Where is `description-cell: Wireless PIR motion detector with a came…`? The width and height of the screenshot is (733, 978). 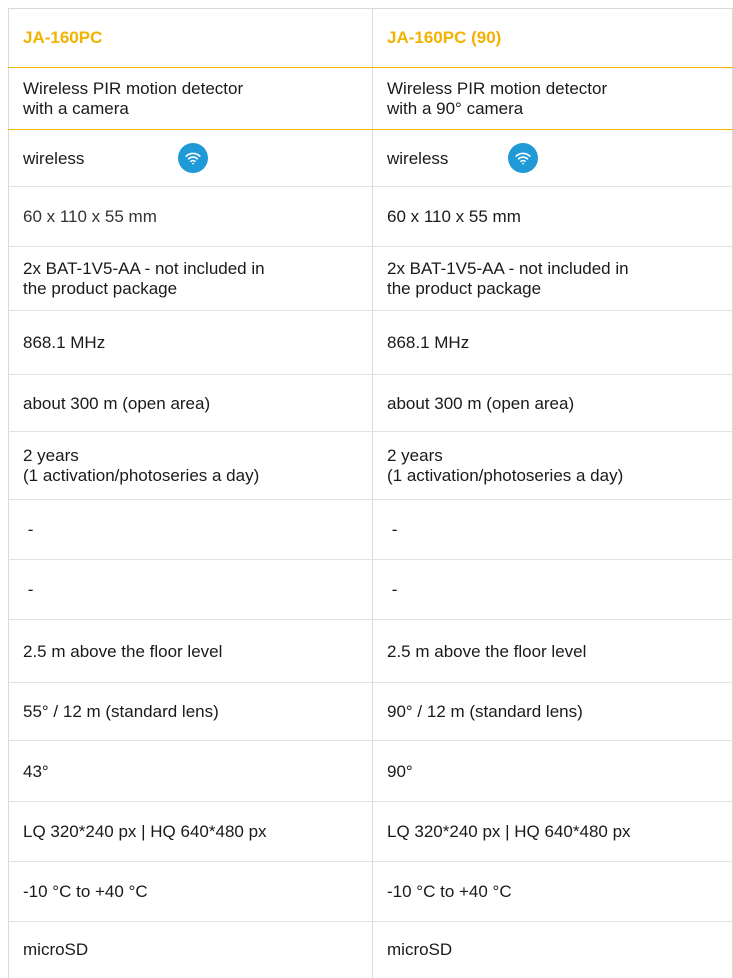 description-cell: Wireless PIR motion detector with a came… is located at coordinates (193, 99).